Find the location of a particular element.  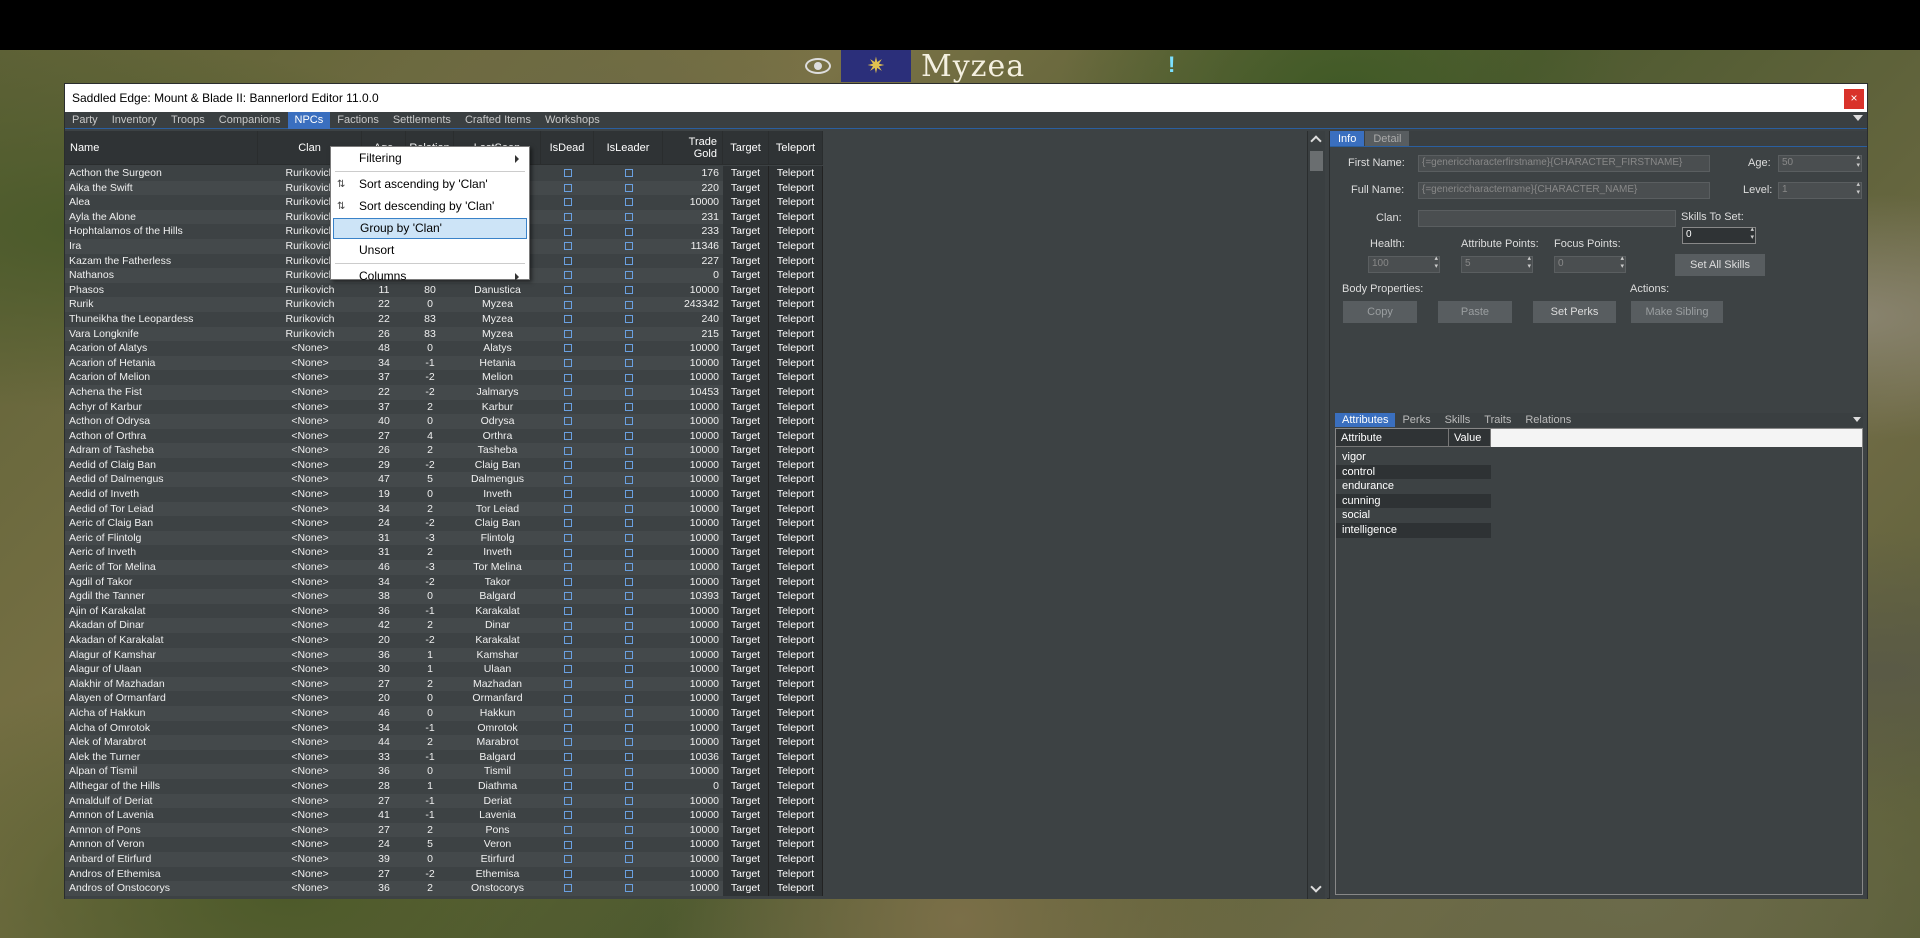

npc-relation-cell: 1 is located at coordinates (430, 655).